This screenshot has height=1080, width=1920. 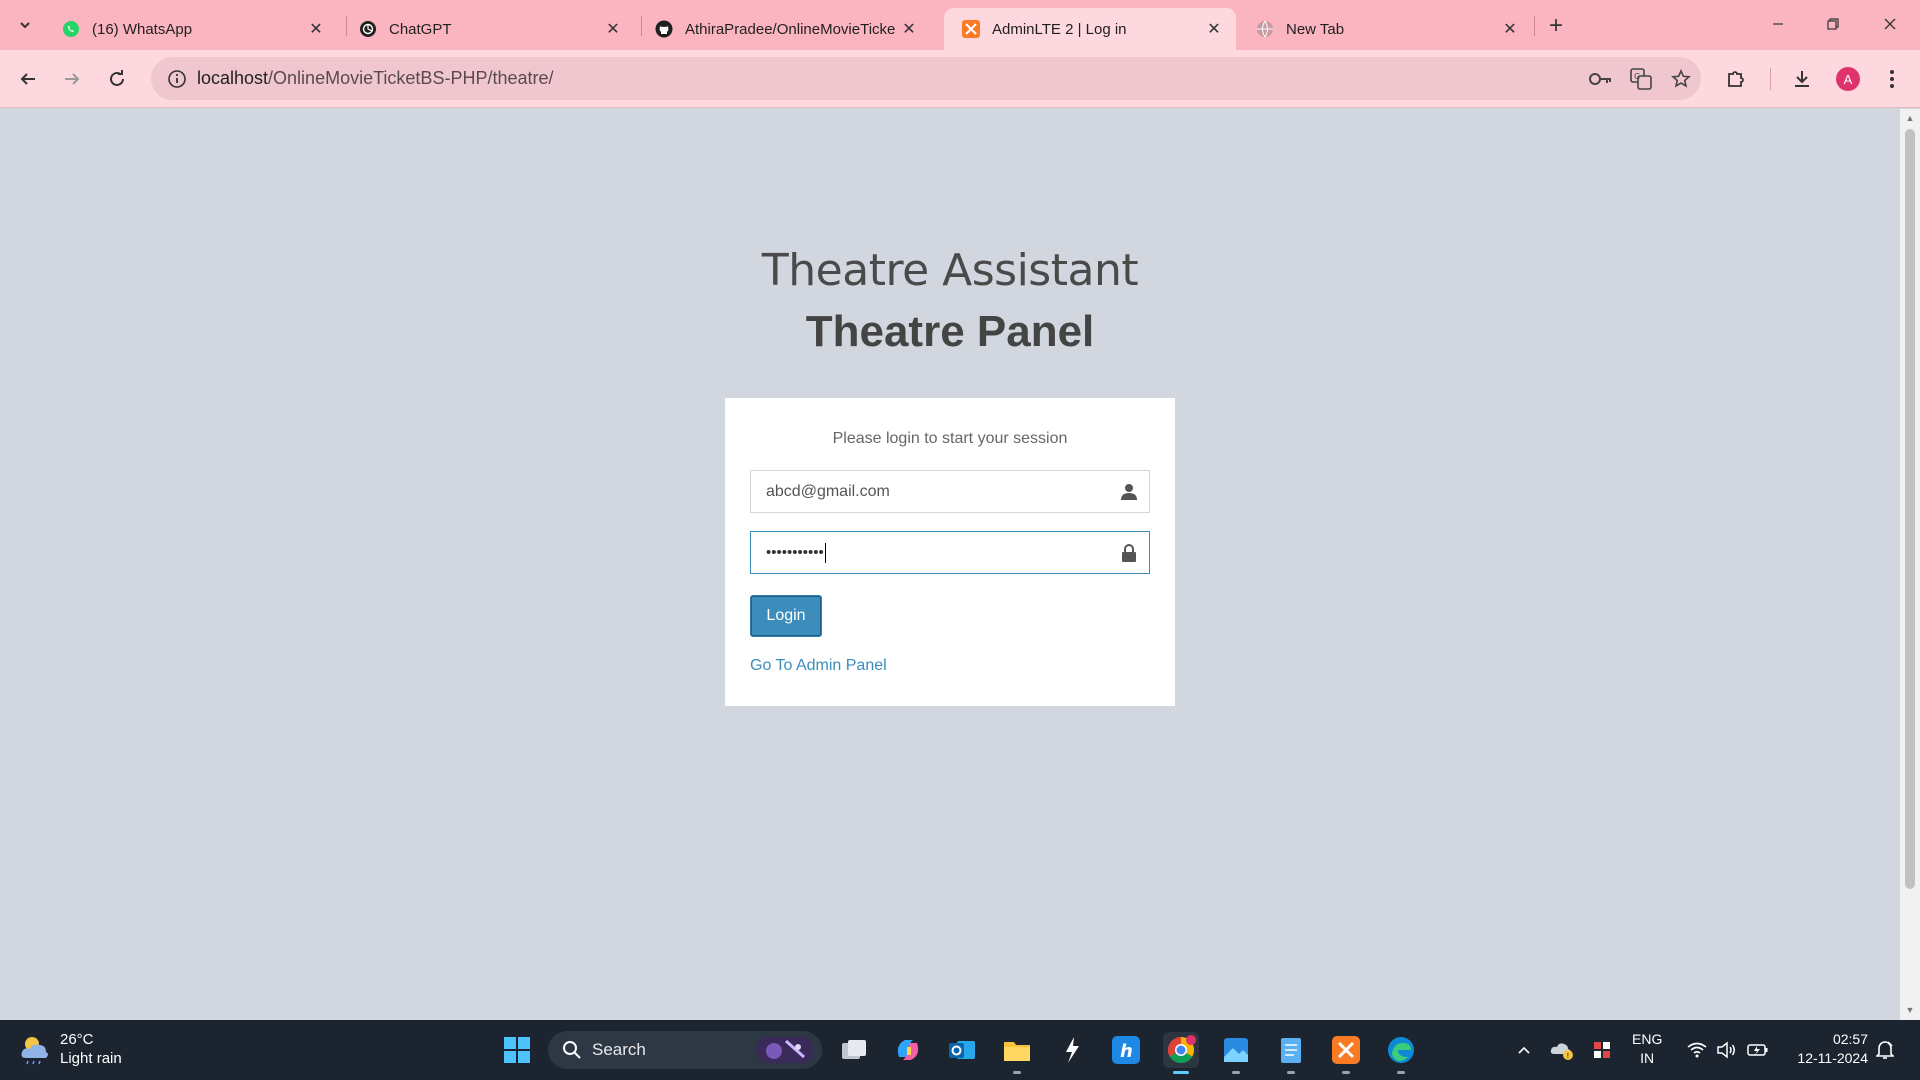 What do you see at coordinates (1129, 492) in the screenshot?
I see `user-icon` at bounding box center [1129, 492].